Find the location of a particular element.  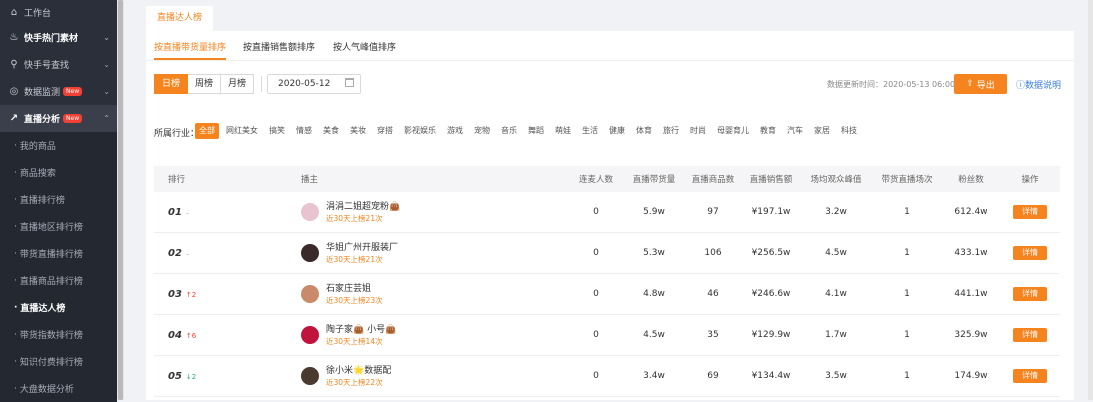

period-monthly-button: 月榜 is located at coordinates (238, 84).